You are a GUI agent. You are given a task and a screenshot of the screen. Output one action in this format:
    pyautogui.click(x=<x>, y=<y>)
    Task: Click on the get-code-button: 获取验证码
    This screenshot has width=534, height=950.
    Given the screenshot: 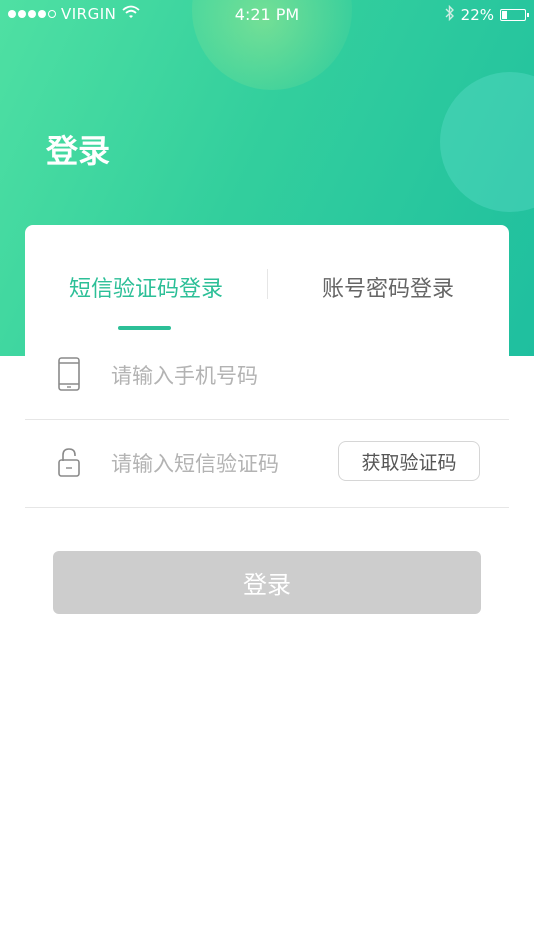 What is the action you would take?
    pyautogui.click(x=409, y=461)
    